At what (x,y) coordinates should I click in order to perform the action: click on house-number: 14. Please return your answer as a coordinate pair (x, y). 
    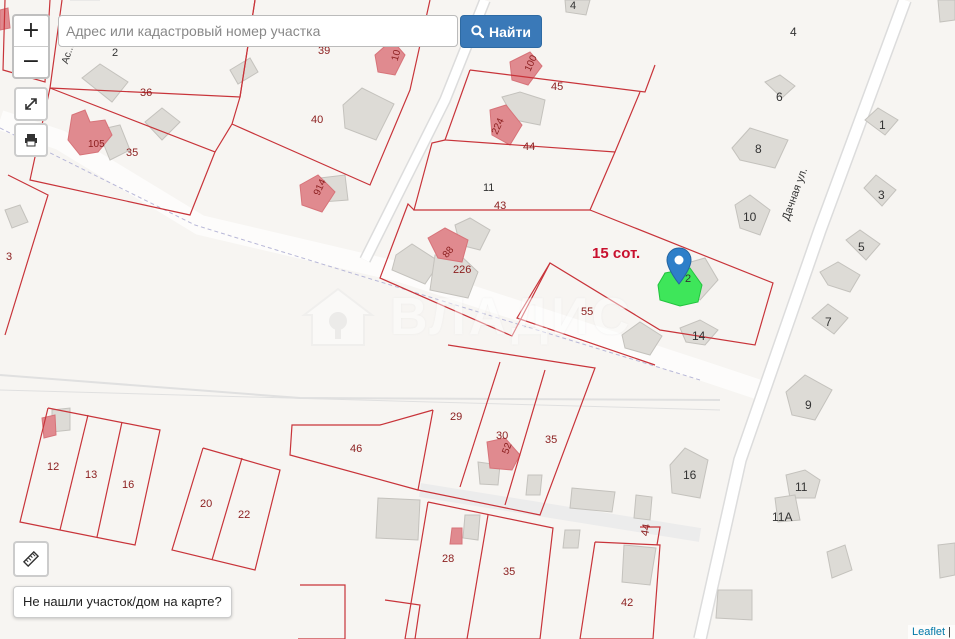
    Looking at the image, I should click on (699, 336).